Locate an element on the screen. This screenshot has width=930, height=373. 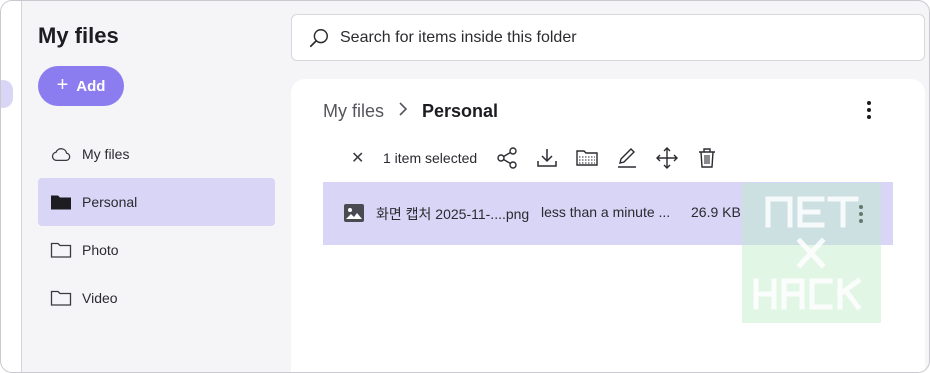
move-arrows-icon is located at coordinates (667, 158).